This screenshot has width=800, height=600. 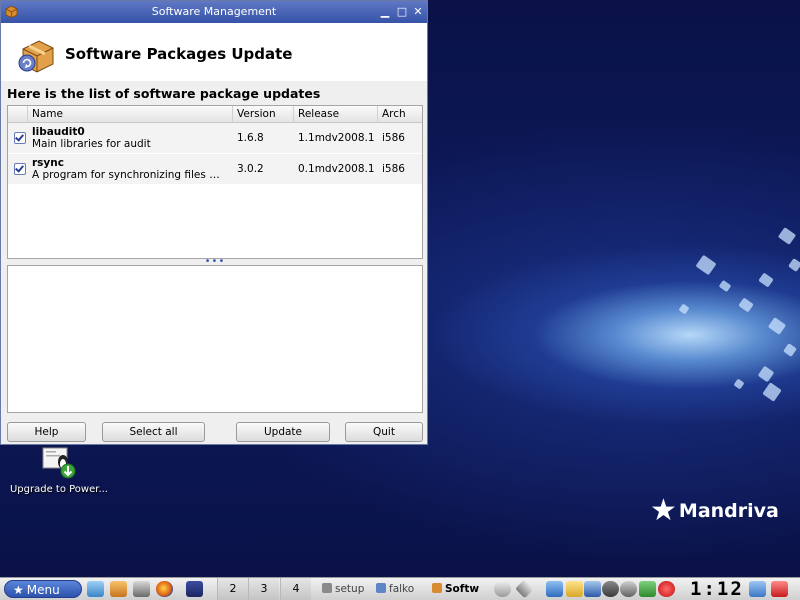 I want to click on menu-button: ★ Menu, so click(x=43, y=589).